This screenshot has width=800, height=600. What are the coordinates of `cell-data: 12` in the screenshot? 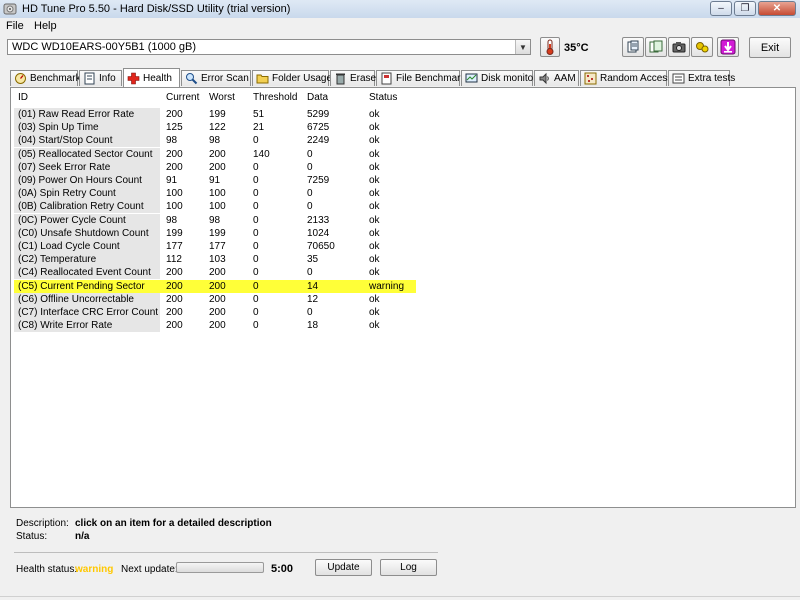 It's located at (313, 299).